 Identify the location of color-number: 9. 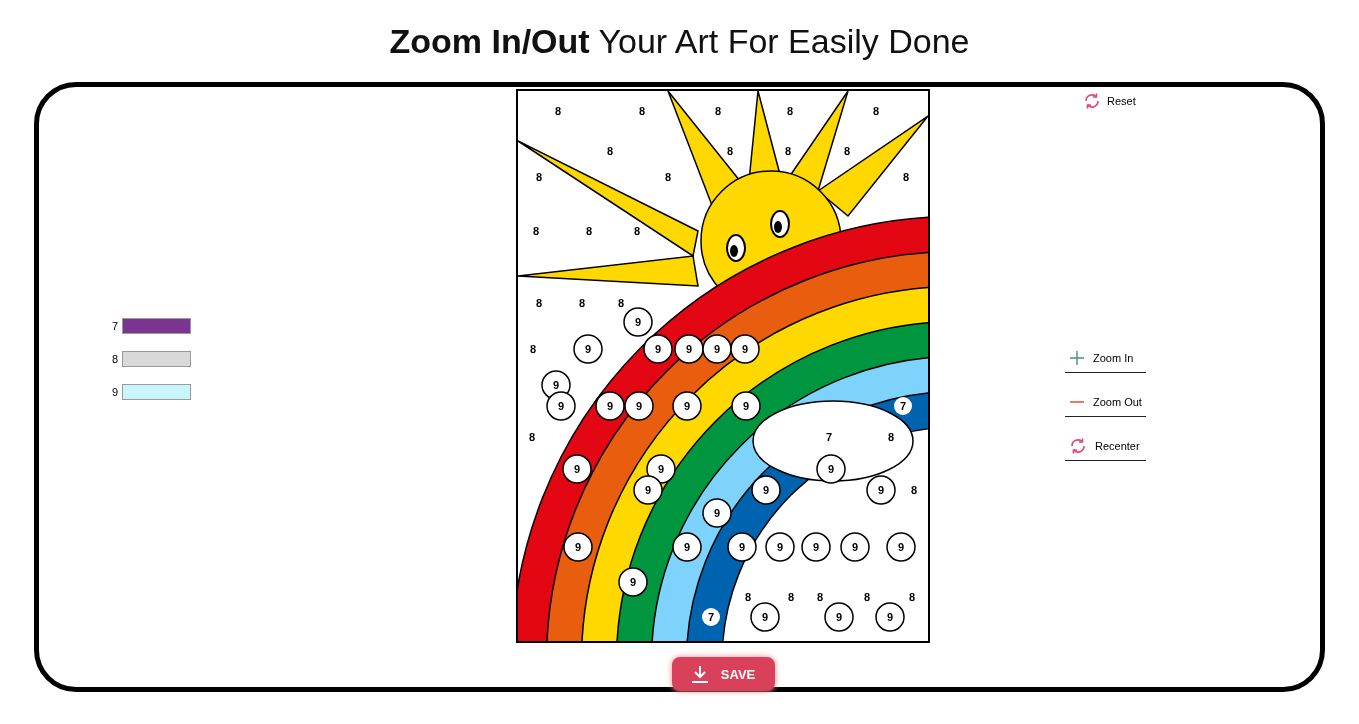
(114, 392).